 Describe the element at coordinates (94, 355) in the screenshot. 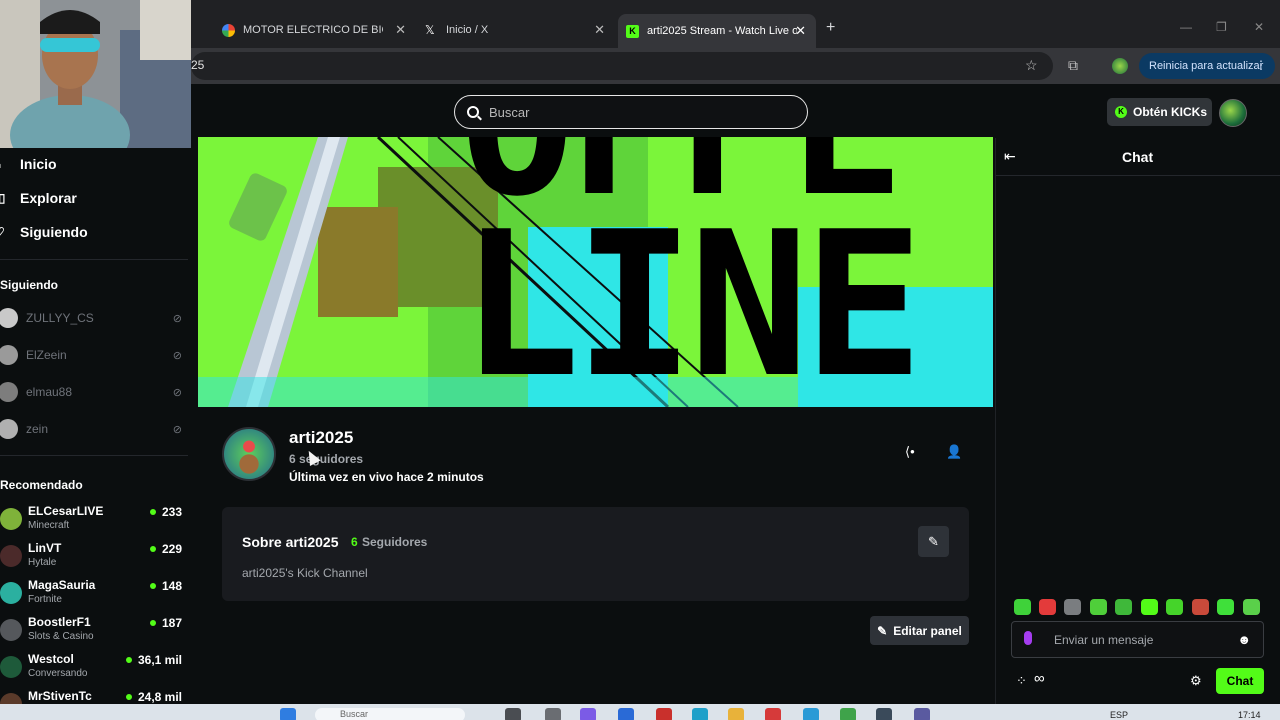

I see `following-item: ElZeein ⊘` at that location.